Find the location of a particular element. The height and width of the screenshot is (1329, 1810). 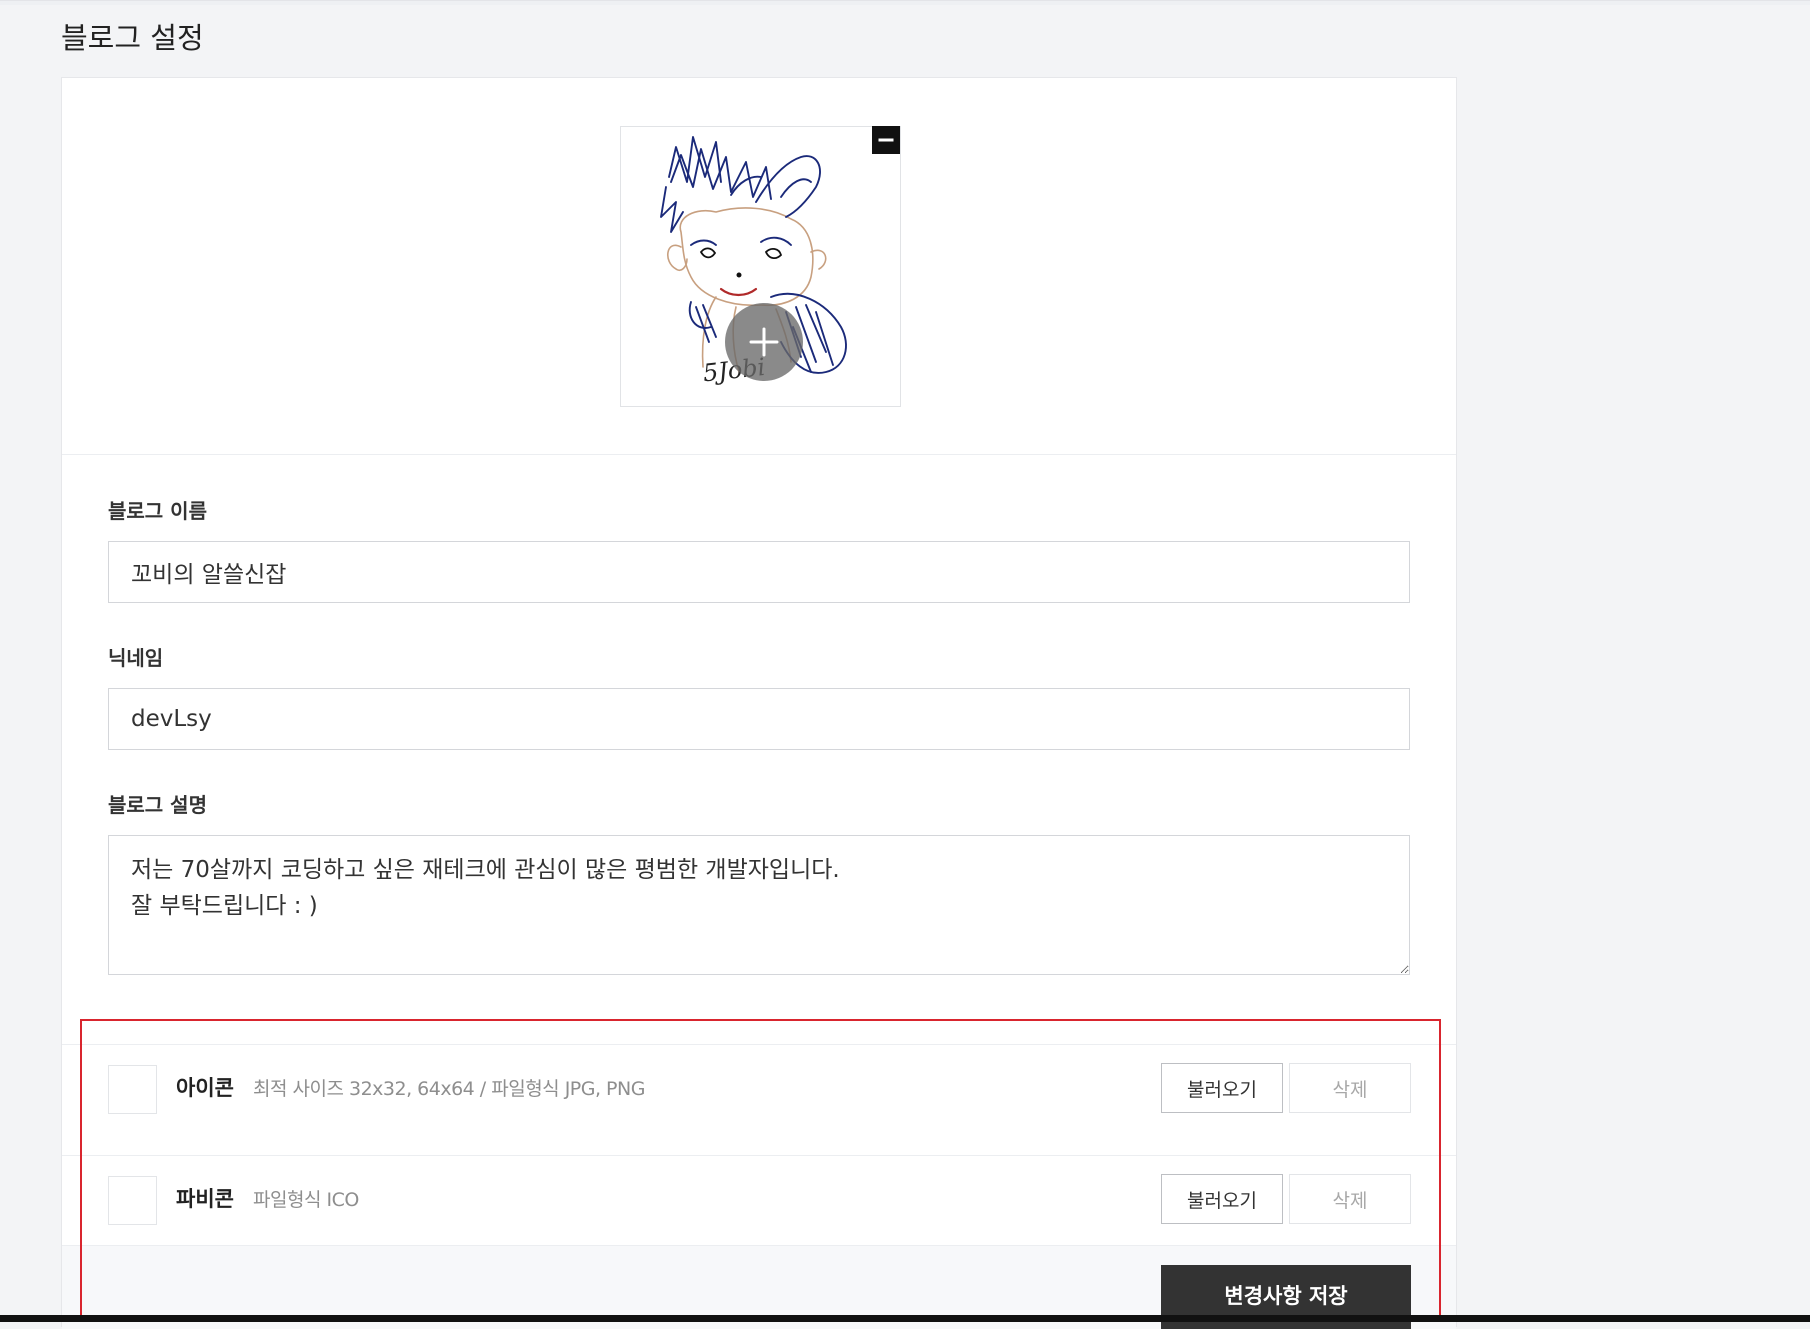

icon-title: 아이콘 is located at coordinates (205, 1088).